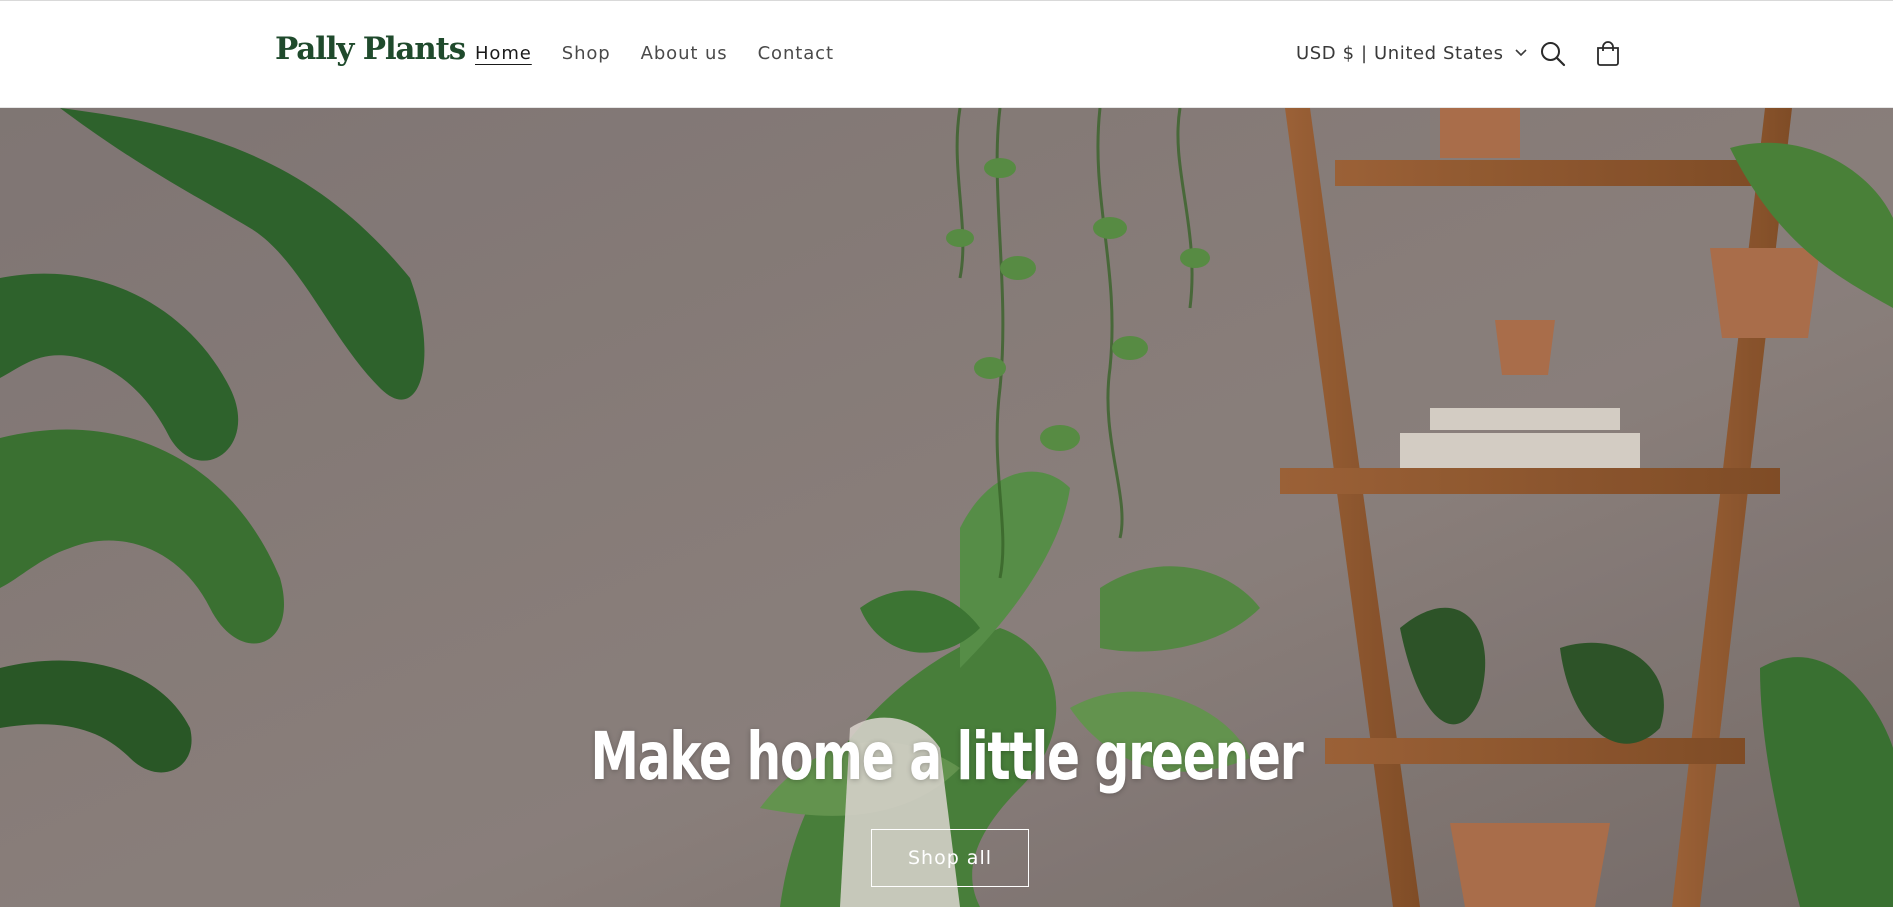 This screenshot has width=1893, height=907. Describe the element at coordinates (796, 53) in the screenshot. I see `nav-item-contact: Contact` at that location.